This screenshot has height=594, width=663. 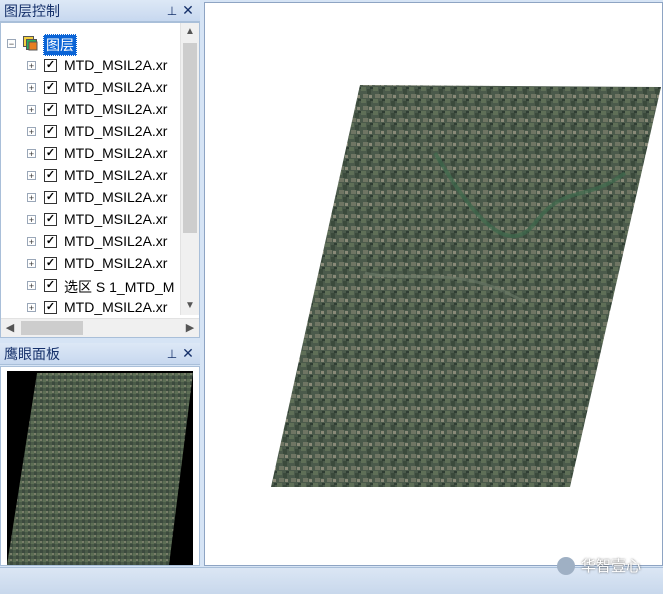 I want to click on hscroll-thumb, so click(x=52, y=328).